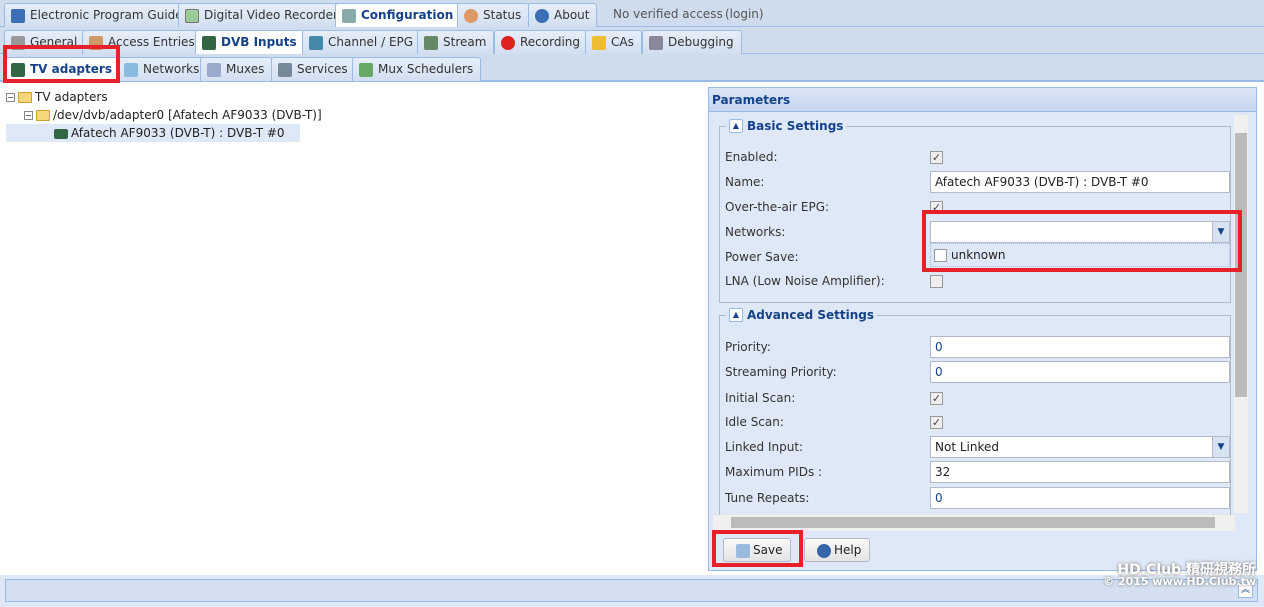 The width and height of the screenshot is (1264, 607). What do you see at coordinates (1080, 447) in the screenshot?
I see `linked-input-select: Not Linked ▼` at bounding box center [1080, 447].